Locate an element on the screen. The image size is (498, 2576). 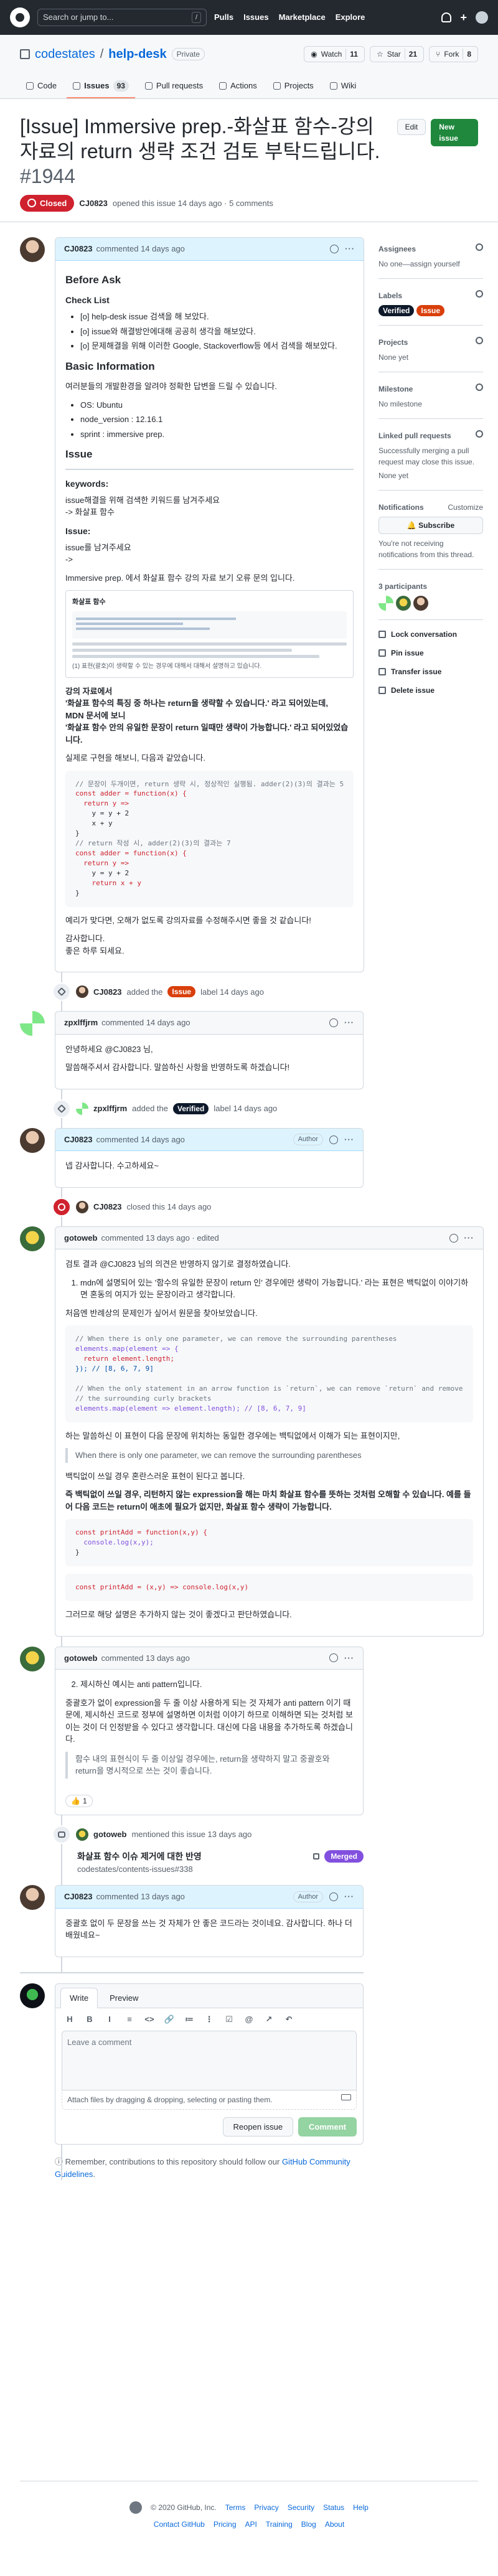
lock-conversation: Lock conversation is located at coordinates (431, 634).